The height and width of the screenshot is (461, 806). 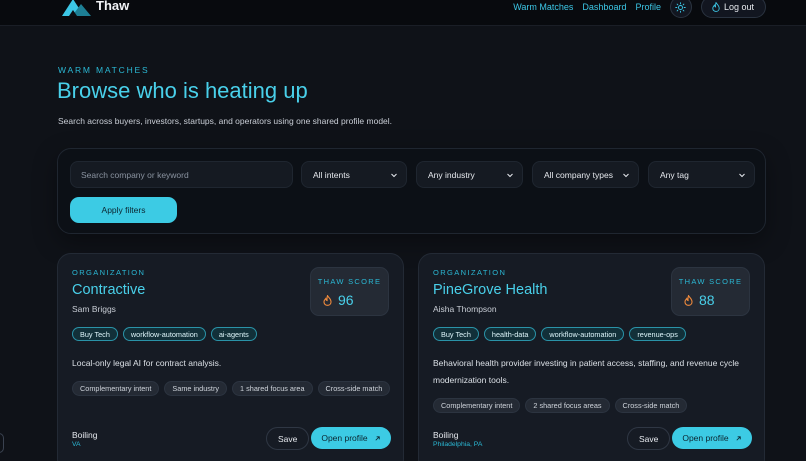 I want to click on tag-list: Buy Tech workflow-automation ai-agents, so click(x=164, y=334).